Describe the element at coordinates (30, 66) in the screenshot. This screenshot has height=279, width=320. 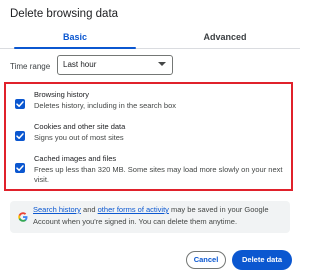
I see `time-range-label: Time range` at that location.